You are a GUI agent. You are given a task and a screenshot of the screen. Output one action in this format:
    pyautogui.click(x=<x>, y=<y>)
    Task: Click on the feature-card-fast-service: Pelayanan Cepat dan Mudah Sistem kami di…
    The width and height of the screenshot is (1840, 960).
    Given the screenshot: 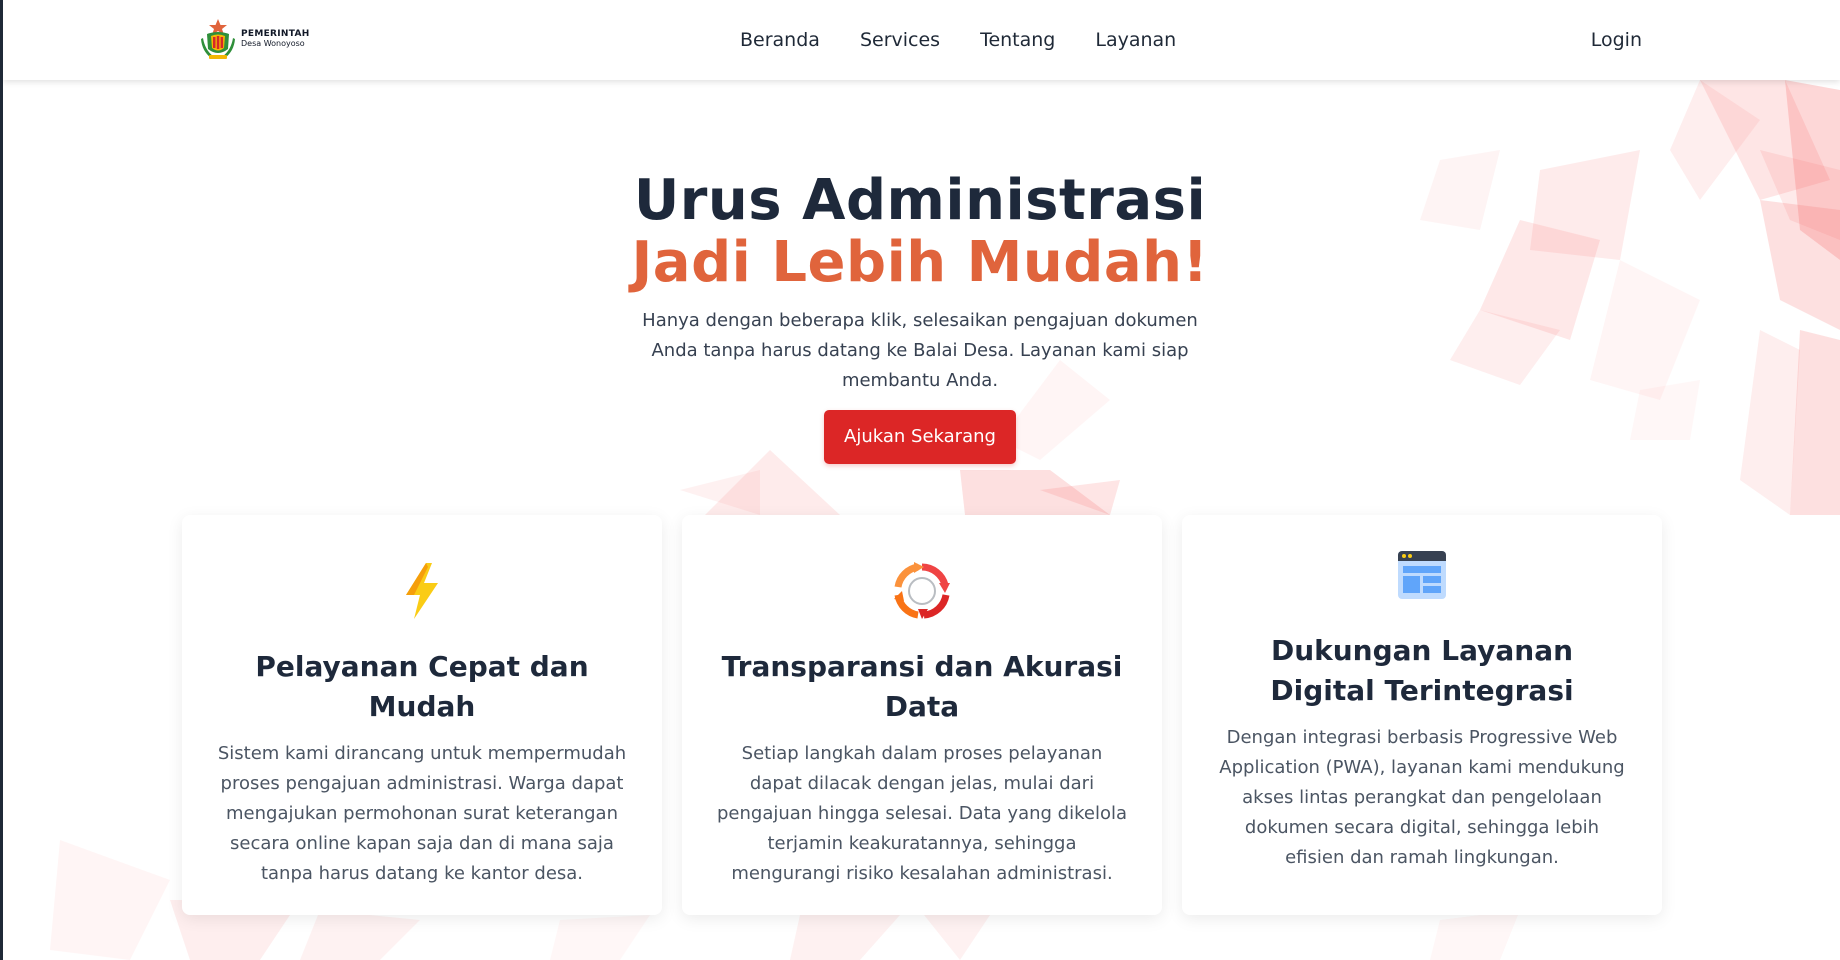 What is the action you would take?
    pyautogui.click(x=422, y=715)
    